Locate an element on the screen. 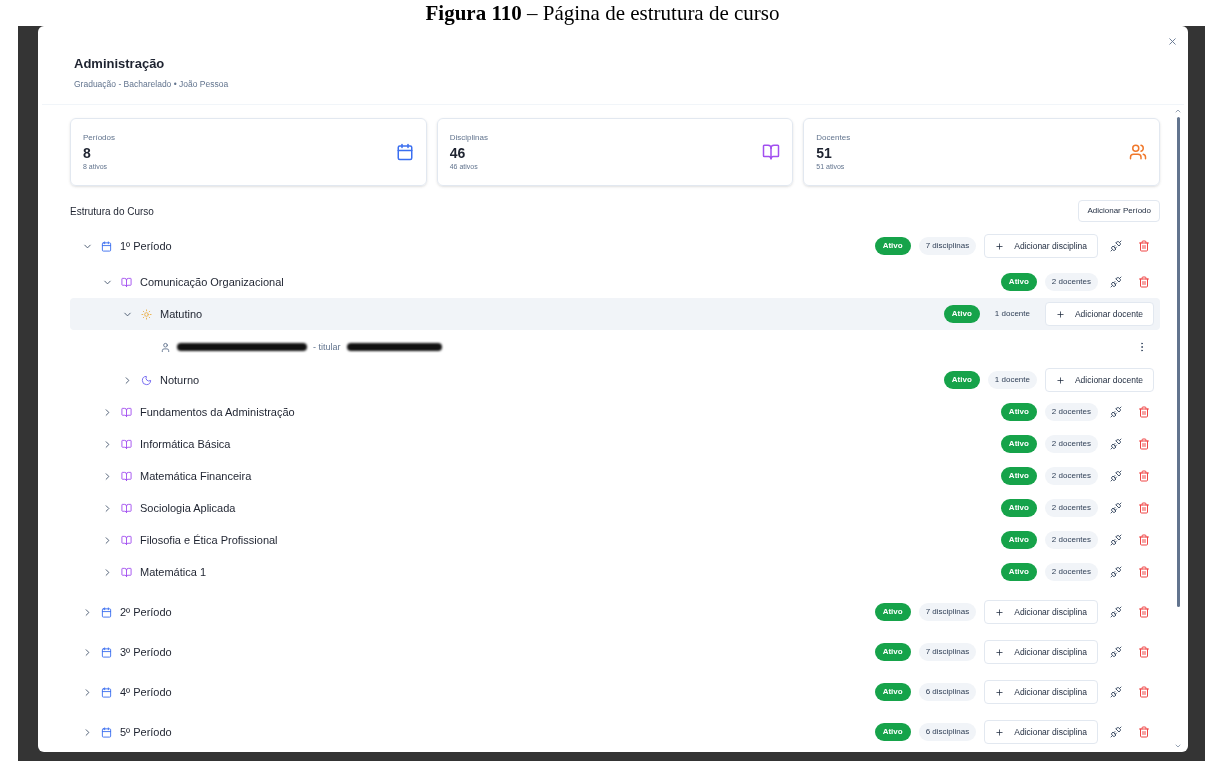 The width and height of the screenshot is (1205, 761). tree-item-label: 1º Período is located at coordinates (146, 246).